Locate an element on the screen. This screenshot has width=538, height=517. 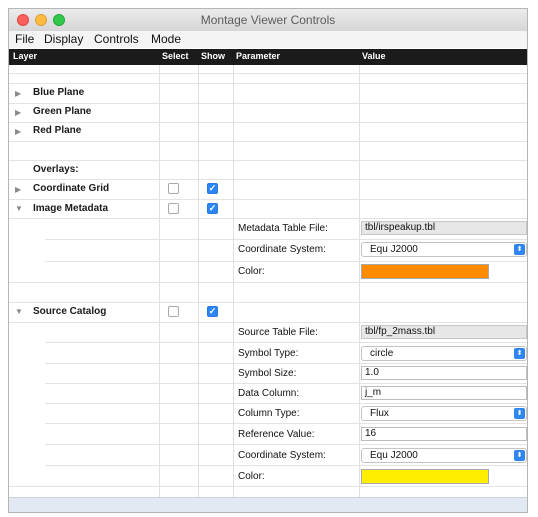
window-title: Montage Viewer Controls is located at coordinates (268, 20).